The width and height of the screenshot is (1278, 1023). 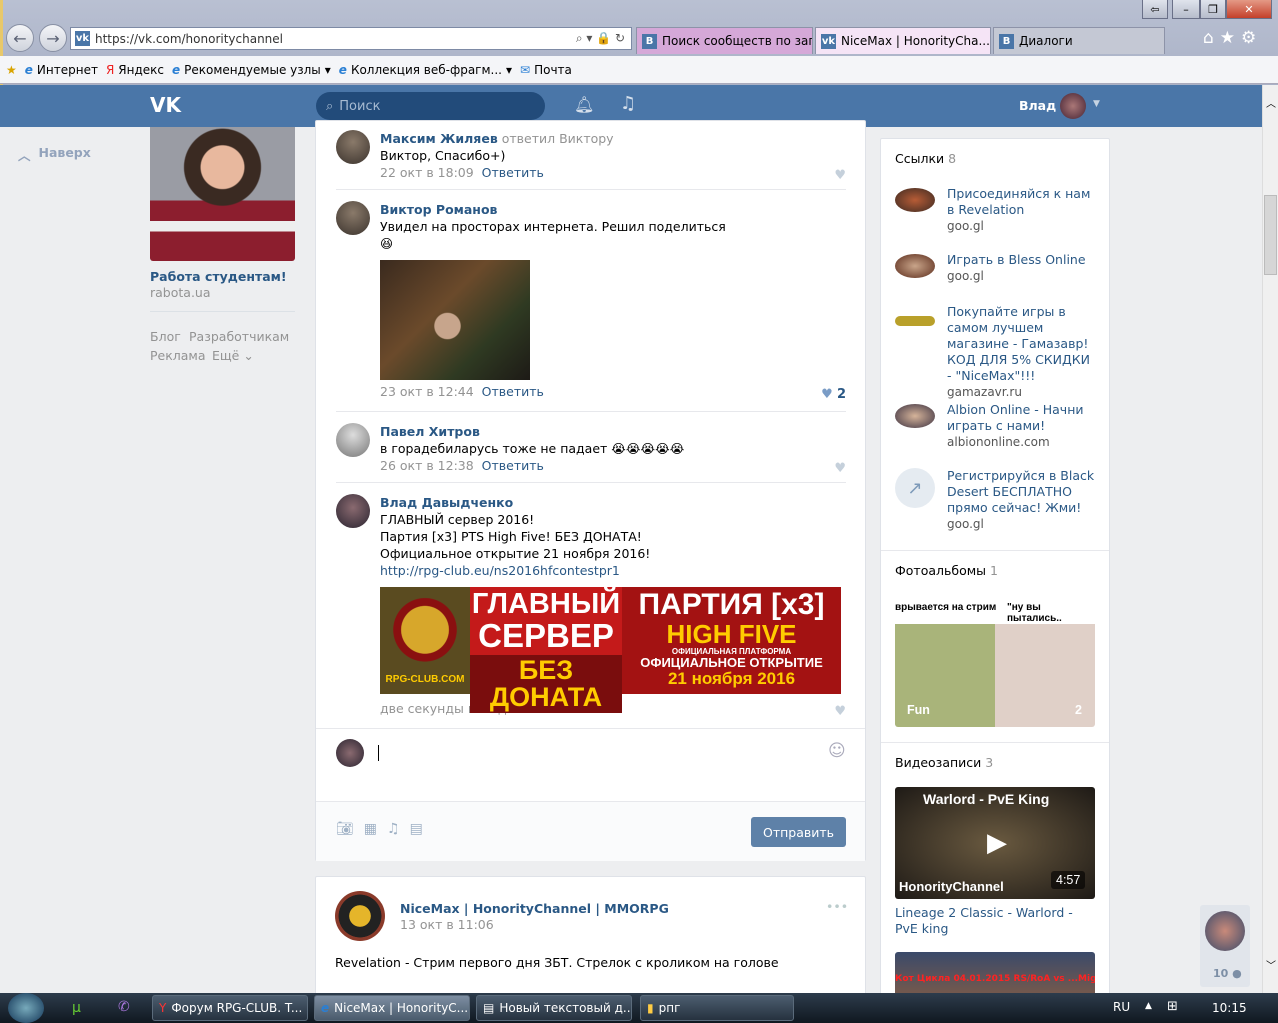 I want to click on start-button, so click(x=26, y=1008).